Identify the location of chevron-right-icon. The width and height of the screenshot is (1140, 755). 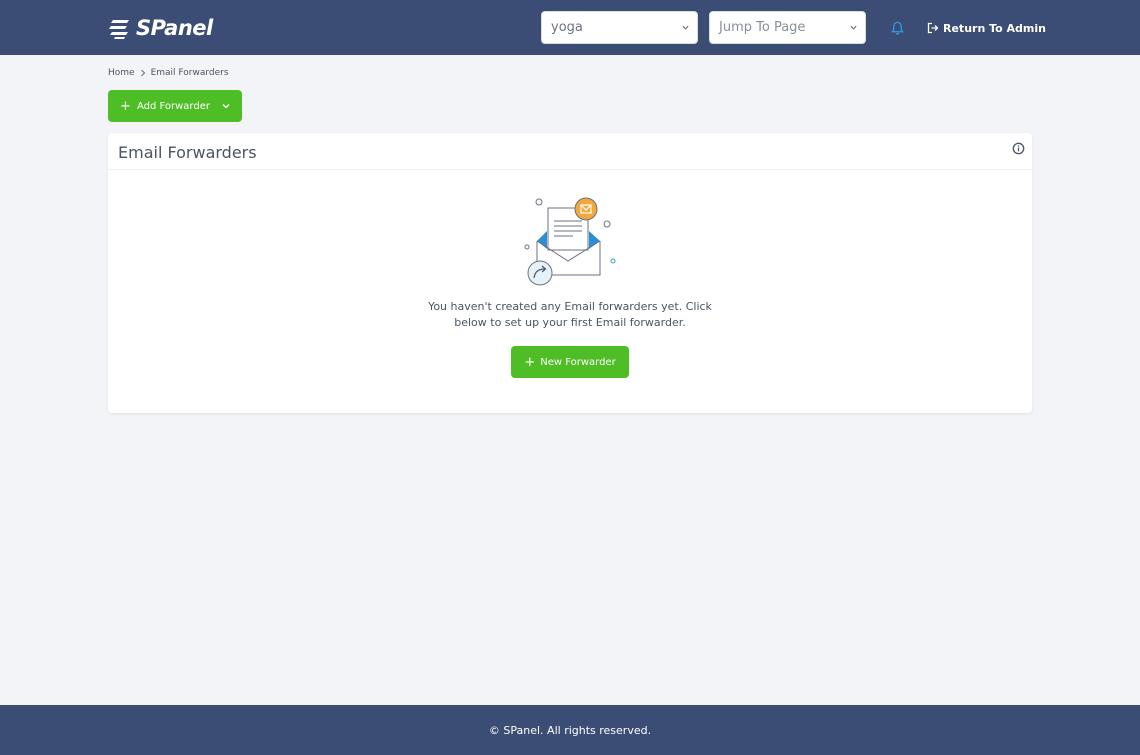
(142, 72).